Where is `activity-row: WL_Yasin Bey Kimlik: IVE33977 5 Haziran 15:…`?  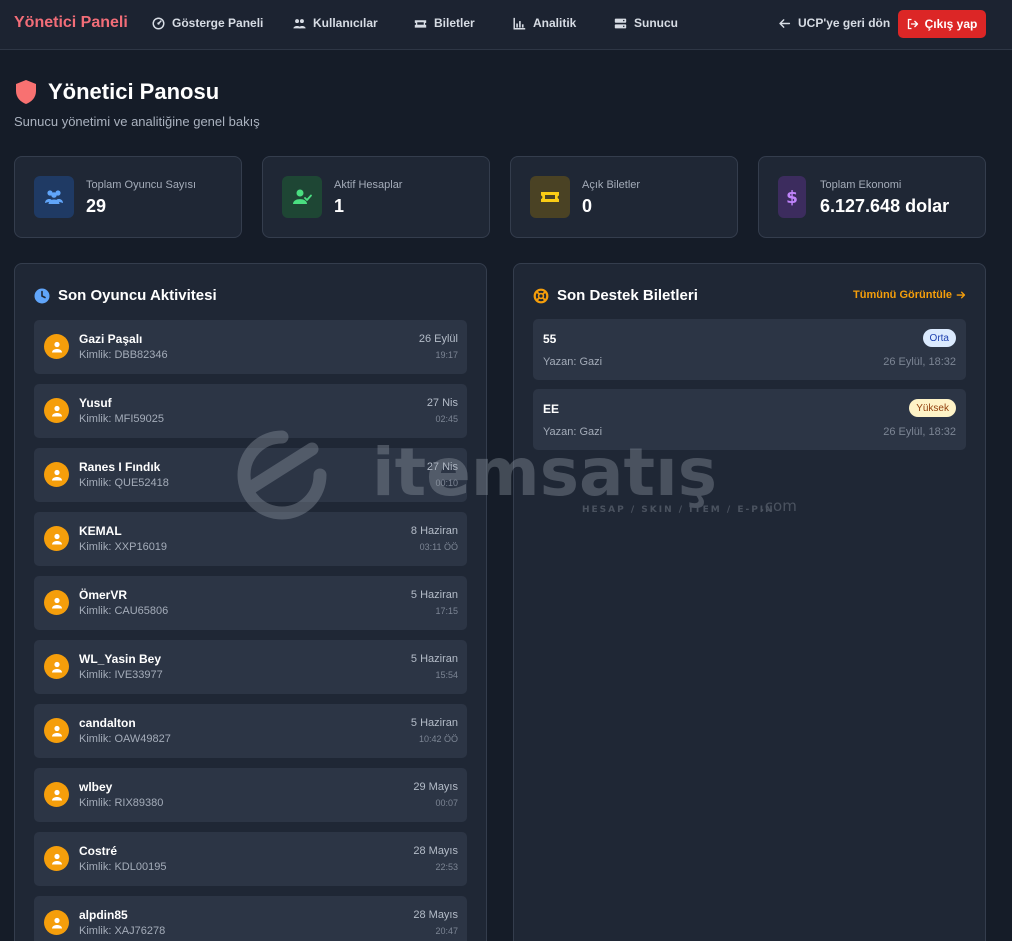
activity-row: WL_Yasin Bey Kimlik: IVE33977 5 Haziran 15:… is located at coordinates (250, 667).